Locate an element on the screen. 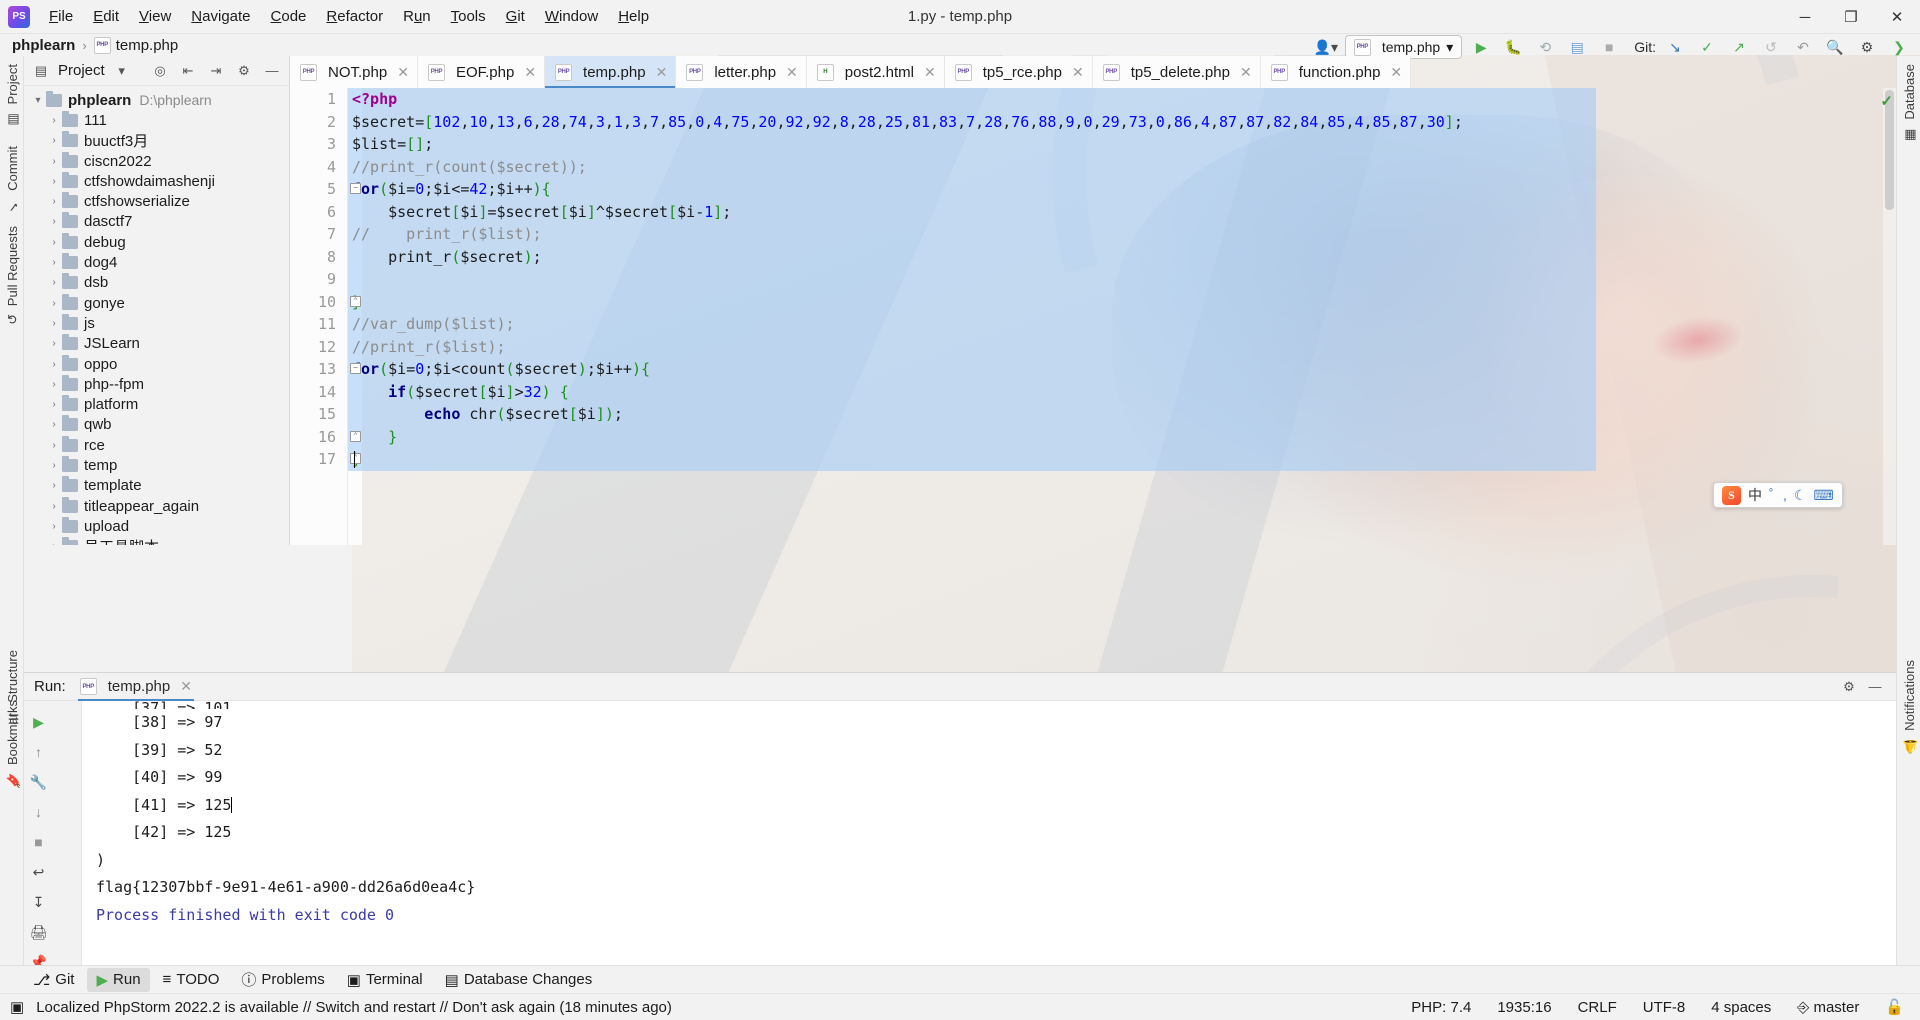  editor-tab-function-php: PHP function.php ✕ is located at coordinates (1336, 72).